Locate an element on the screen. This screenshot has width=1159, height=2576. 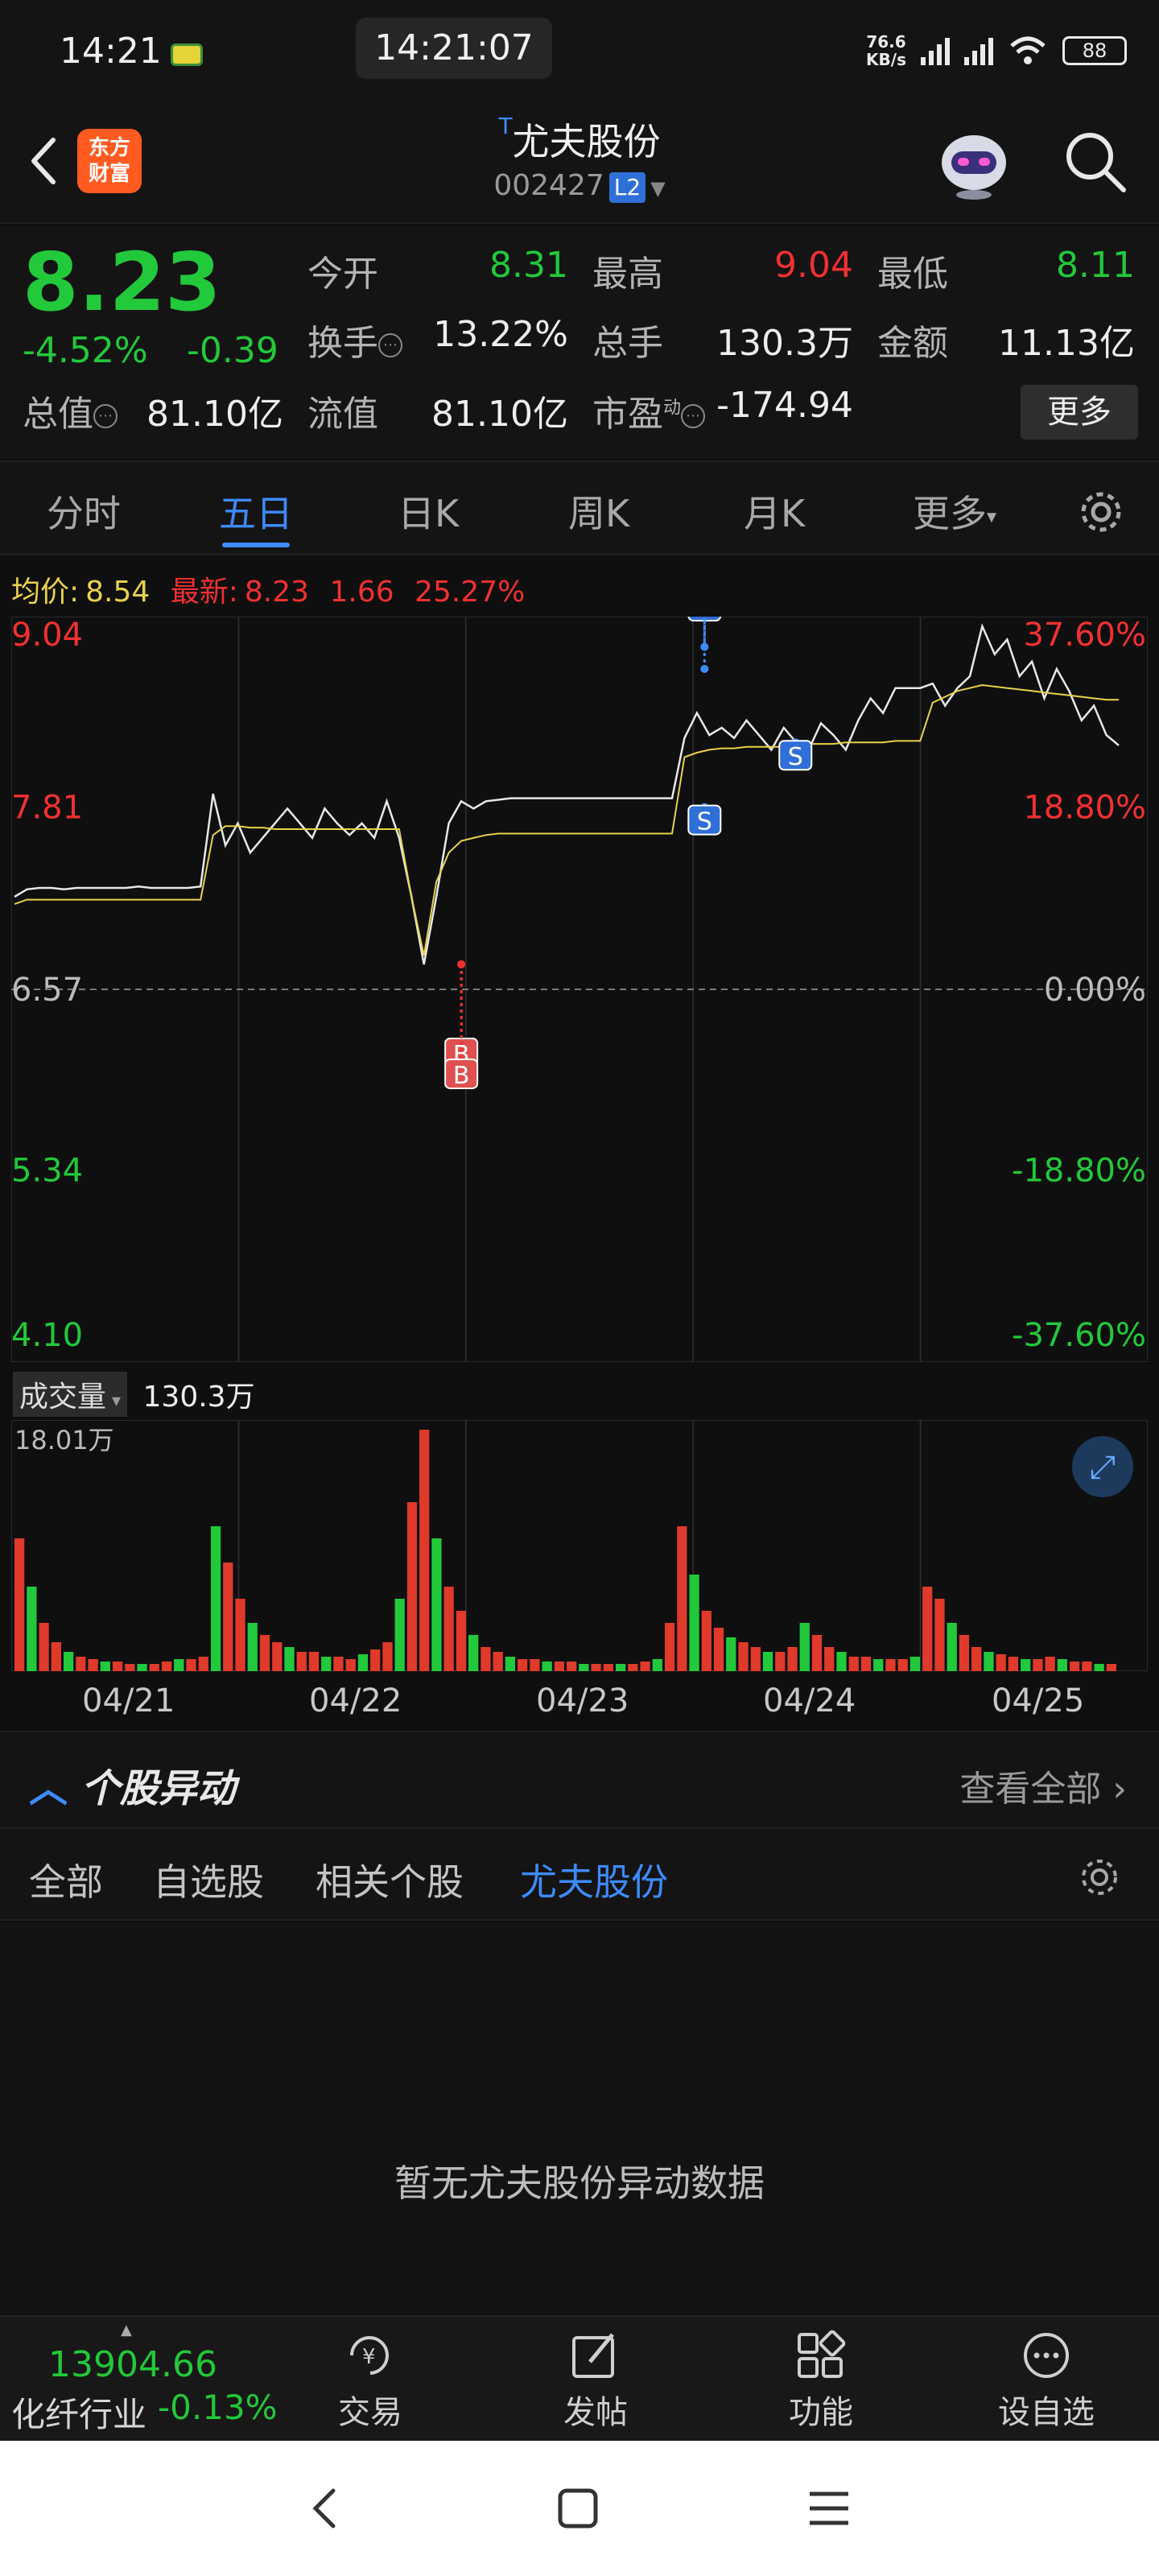
tab-monthly-k: 月K is located at coordinates (774, 511).